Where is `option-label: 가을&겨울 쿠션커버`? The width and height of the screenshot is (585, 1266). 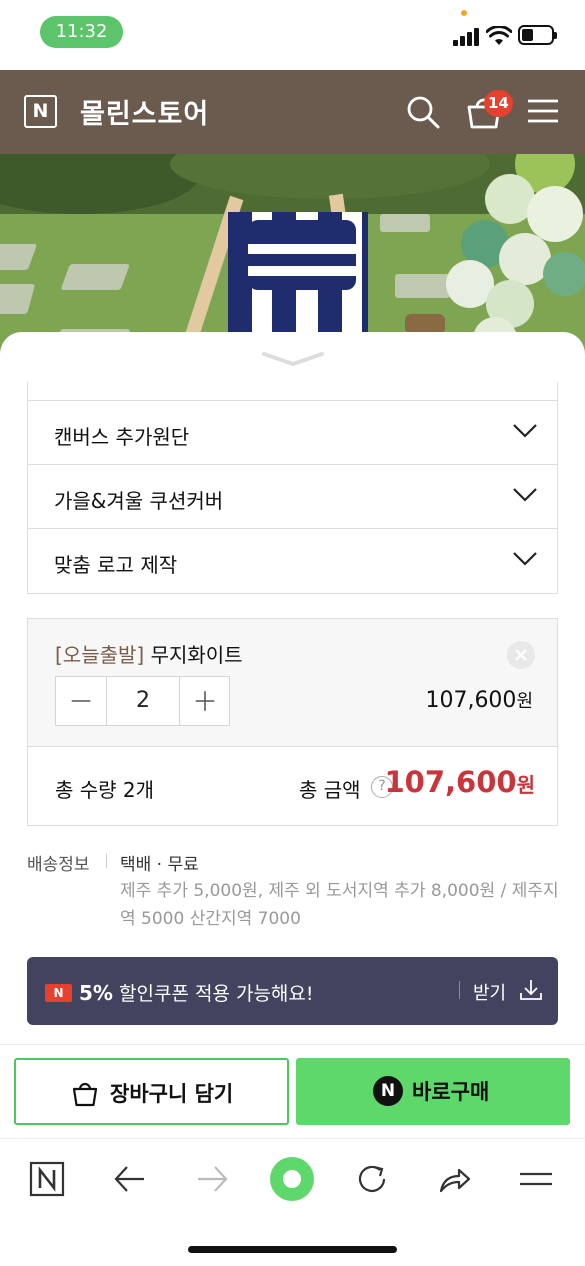 option-label: 가을&겨울 쿠션커버 is located at coordinates (139, 501).